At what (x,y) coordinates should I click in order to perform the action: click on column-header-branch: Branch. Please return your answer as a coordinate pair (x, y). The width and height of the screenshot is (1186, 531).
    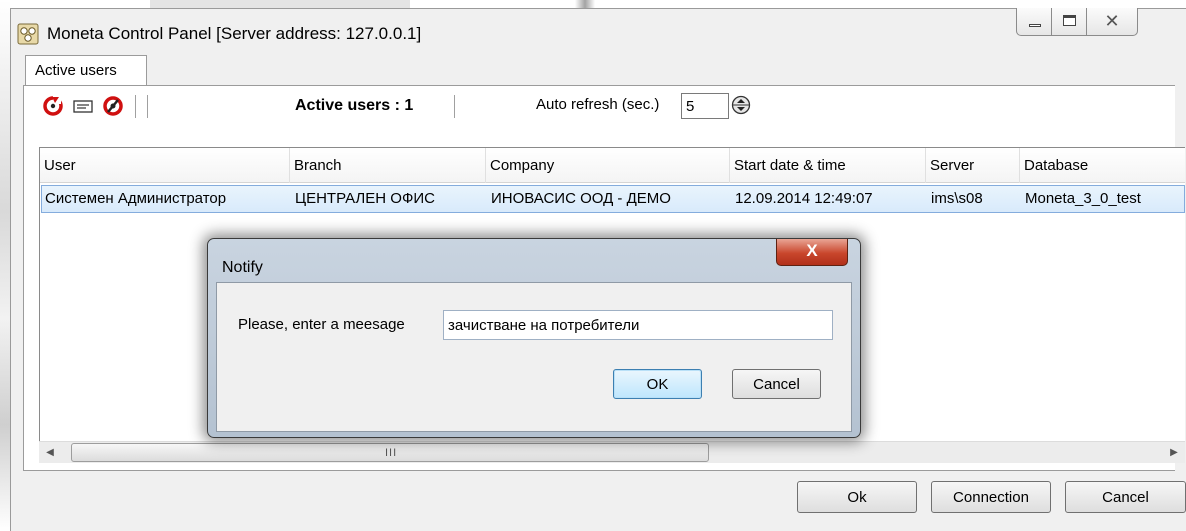
    Looking at the image, I should click on (388, 165).